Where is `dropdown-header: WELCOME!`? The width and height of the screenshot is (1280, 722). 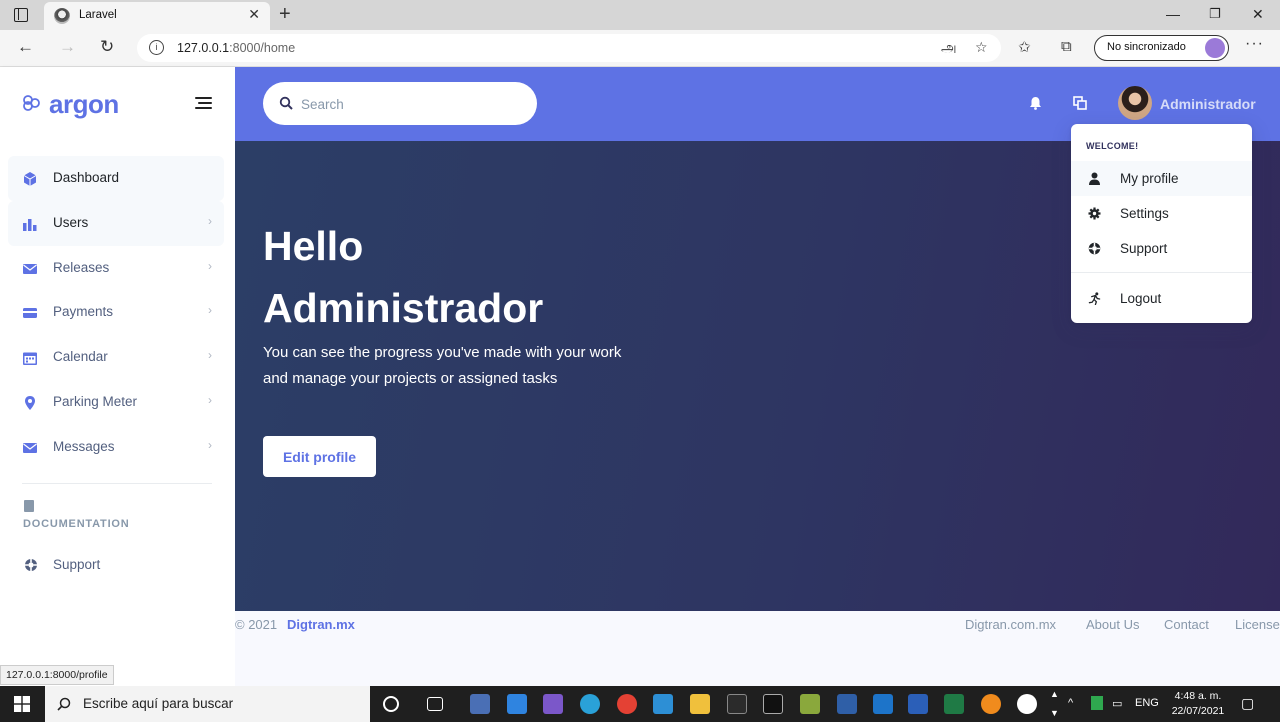
dropdown-header: WELCOME! is located at coordinates (1112, 146).